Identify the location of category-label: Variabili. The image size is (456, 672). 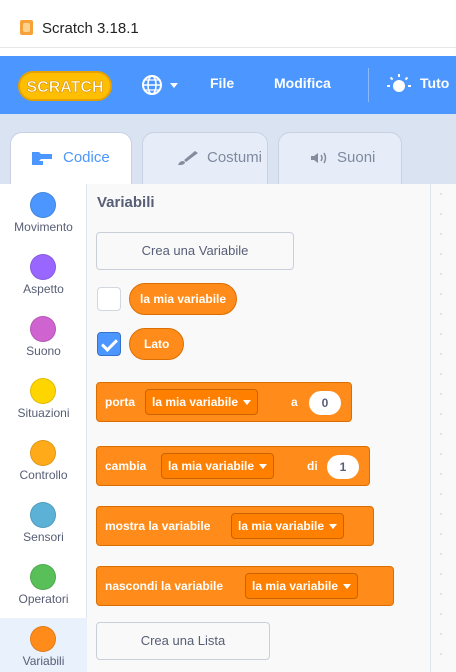
(43, 661).